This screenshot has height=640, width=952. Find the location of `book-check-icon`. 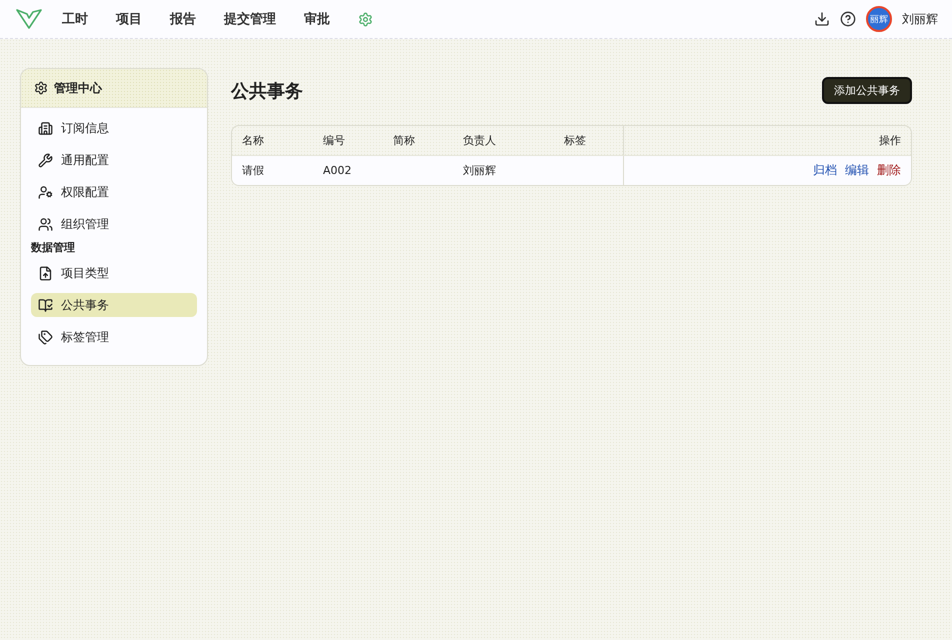

book-check-icon is located at coordinates (45, 305).